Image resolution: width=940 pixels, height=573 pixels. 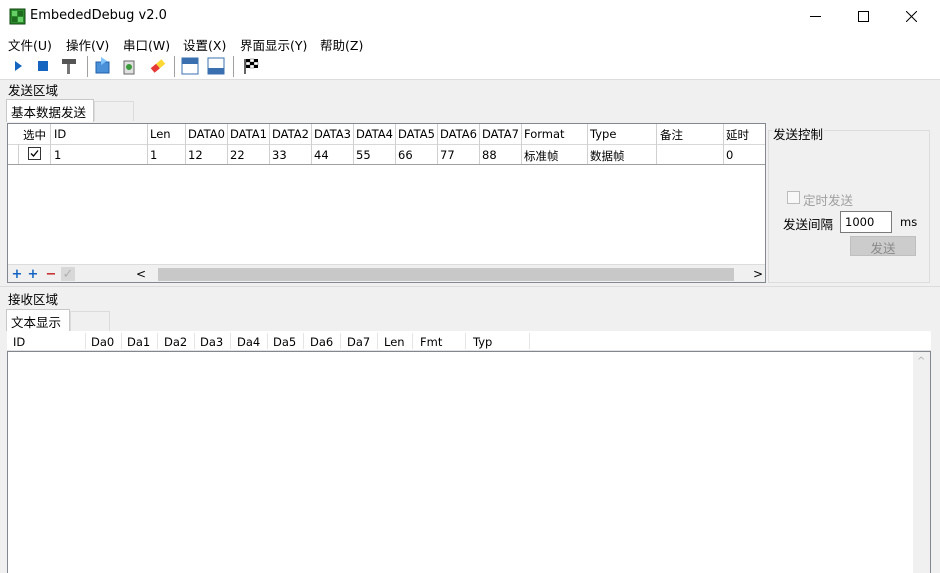 What do you see at coordinates (146, 44) in the screenshot?
I see `menu-serial: 串口(W)` at bounding box center [146, 44].